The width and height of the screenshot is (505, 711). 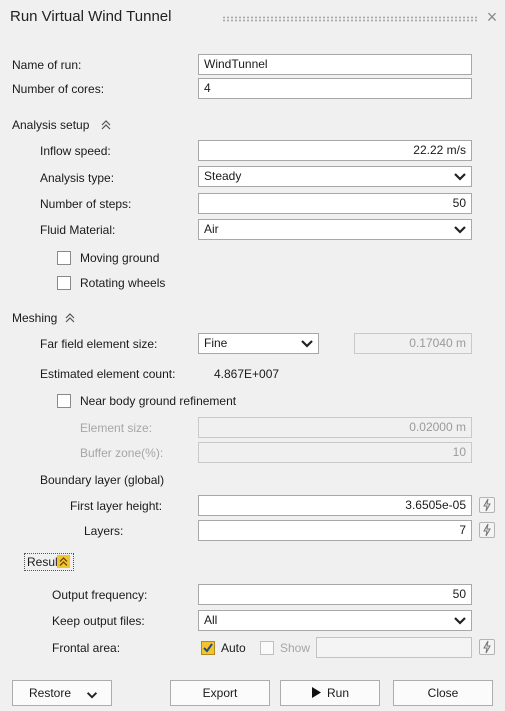 What do you see at coordinates (247, 374) in the screenshot?
I see `estimated-count-value: 4.867E+007` at bounding box center [247, 374].